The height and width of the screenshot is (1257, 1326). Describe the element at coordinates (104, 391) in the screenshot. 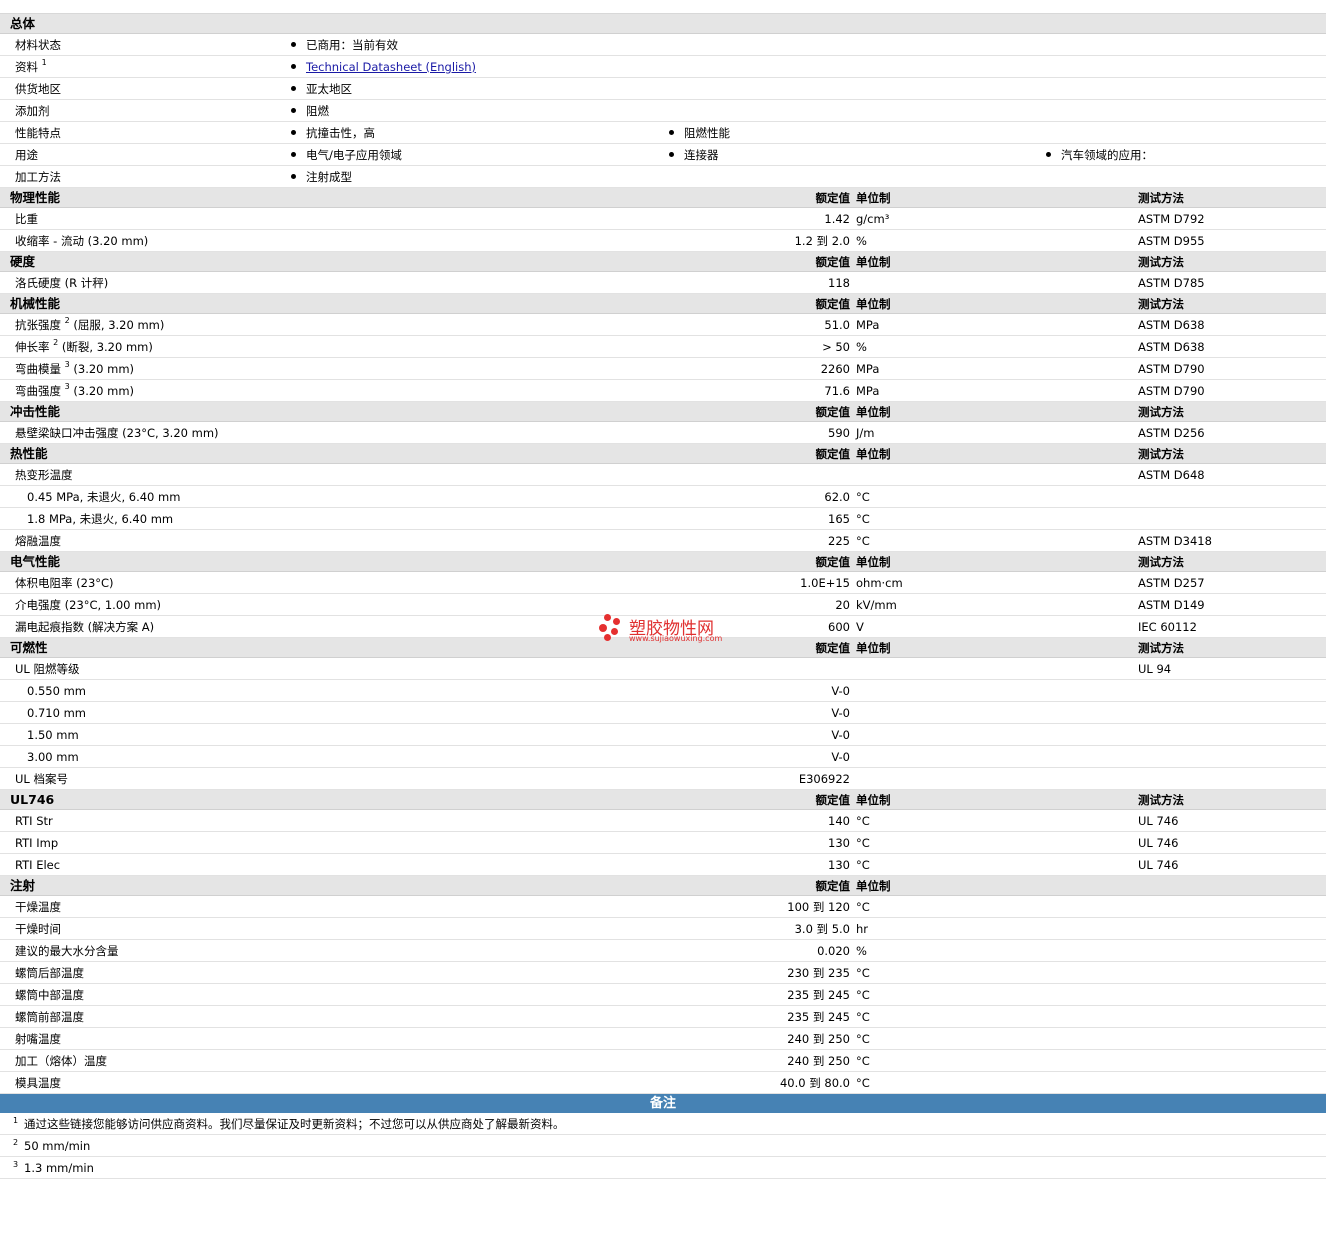

I see `property-label-suffix: (3.20 mm)` at that location.